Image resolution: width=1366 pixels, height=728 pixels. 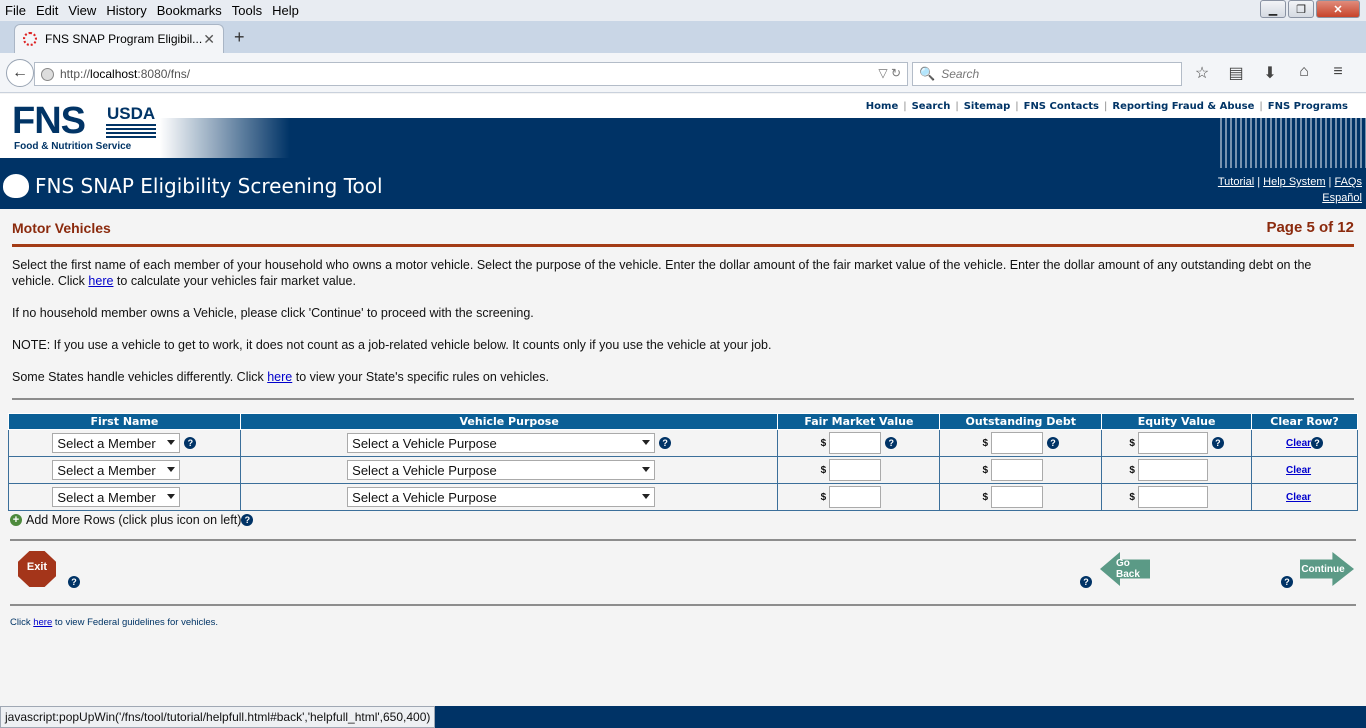 What do you see at coordinates (960, 74) in the screenshot?
I see `search-placeholder: Search` at bounding box center [960, 74].